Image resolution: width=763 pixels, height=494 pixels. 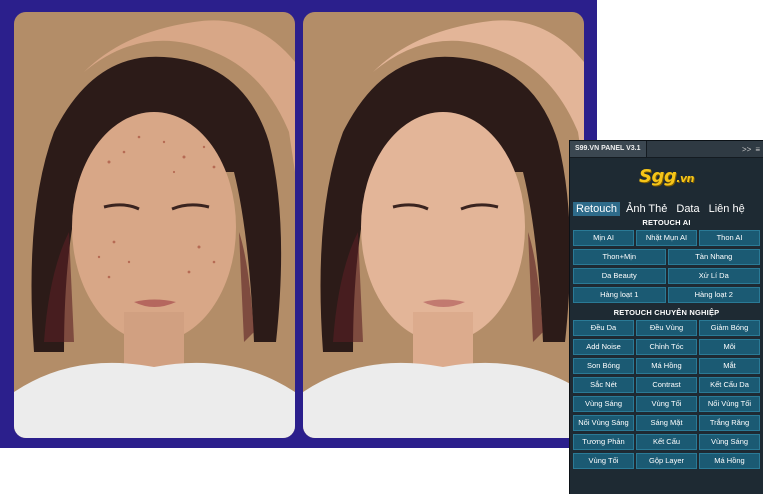 What do you see at coordinates (619, 257) in the screenshot?
I see `thon-min-button: Thon+Mịn` at bounding box center [619, 257].